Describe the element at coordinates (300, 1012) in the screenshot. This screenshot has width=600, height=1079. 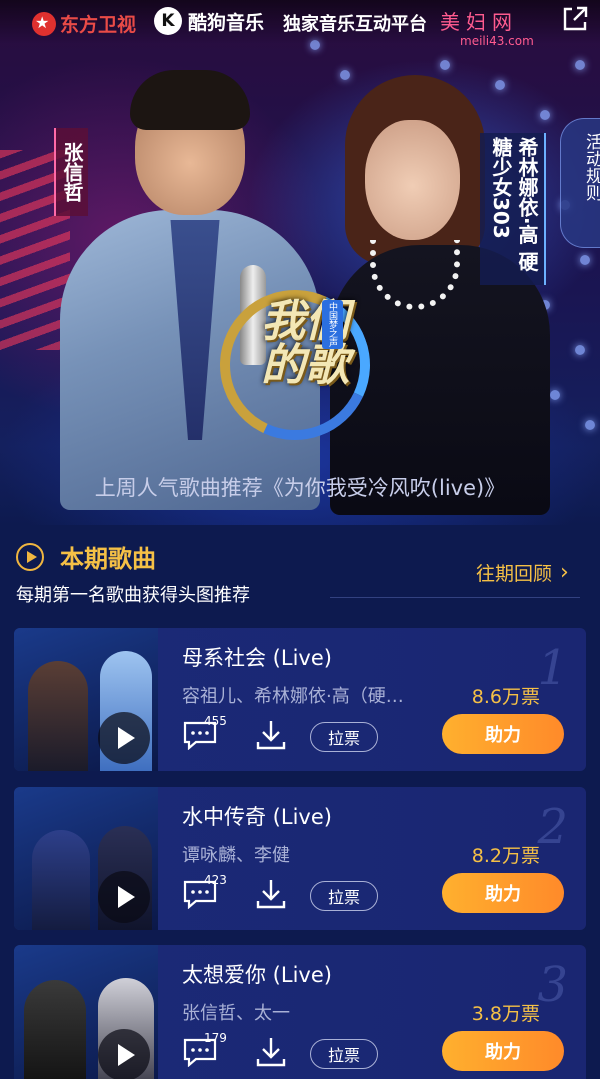
I see `song-card: 太想爱你 (Live) 张信哲、太一 3.8万票 3 179 拉票 助力` at that location.